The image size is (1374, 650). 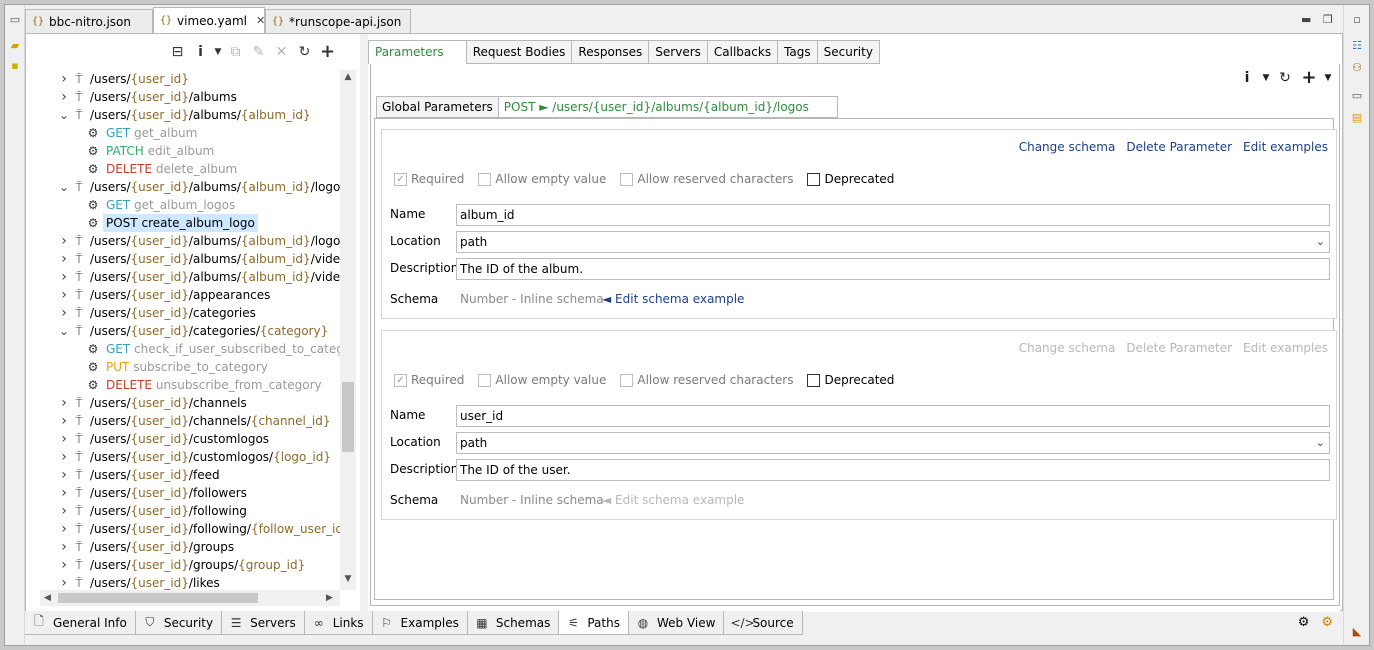 What do you see at coordinates (1306, 19) in the screenshot?
I see `minimize-icon: ▬` at bounding box center [1306, 19].